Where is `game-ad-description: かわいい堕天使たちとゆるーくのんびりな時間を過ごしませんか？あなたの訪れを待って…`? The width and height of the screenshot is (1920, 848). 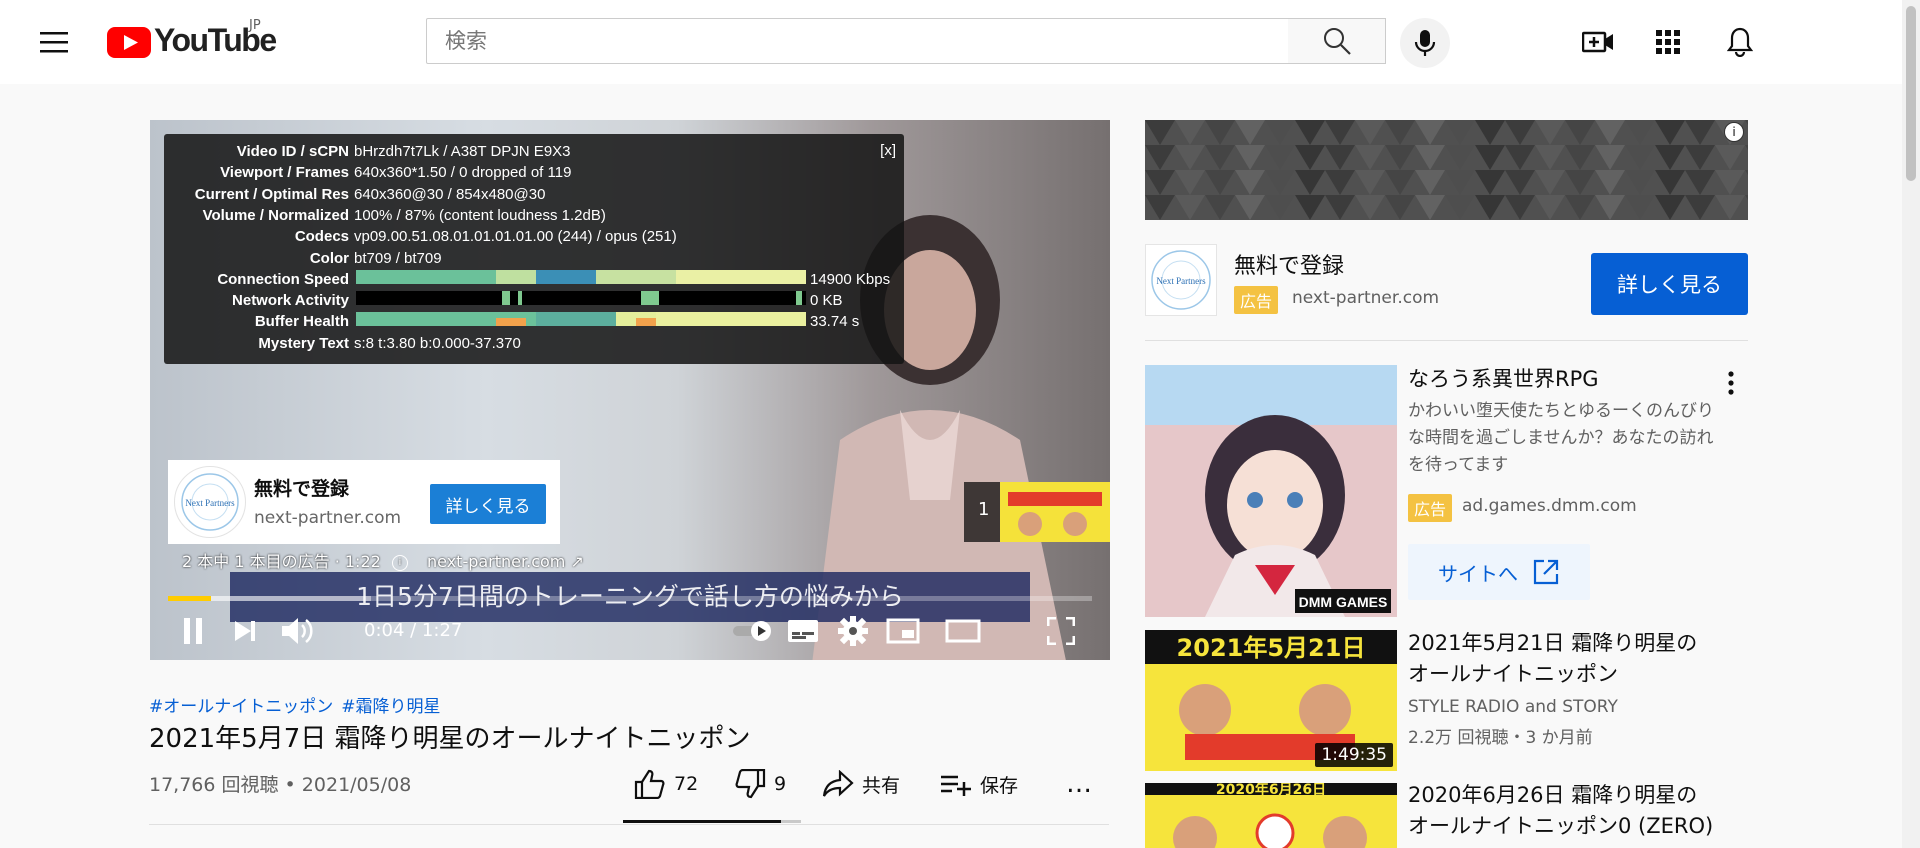 game-ad-description: かわいい堕天使たちとゆるーくのんびりな時間を過ごしませんか？あなたの訪れを待って… is located at coordinates (1561, 438).